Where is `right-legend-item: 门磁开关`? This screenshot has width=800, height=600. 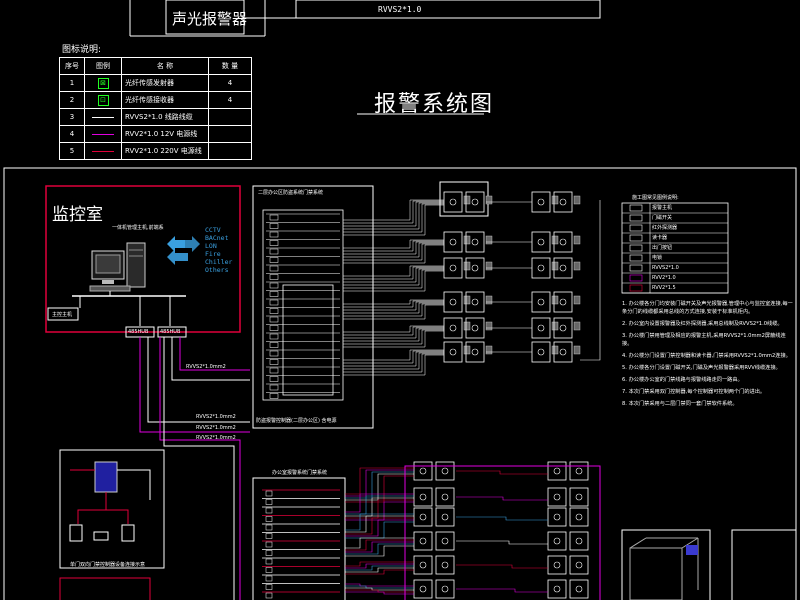 right-legend-item: 门磁开关 is located at coordinates (662, 218).